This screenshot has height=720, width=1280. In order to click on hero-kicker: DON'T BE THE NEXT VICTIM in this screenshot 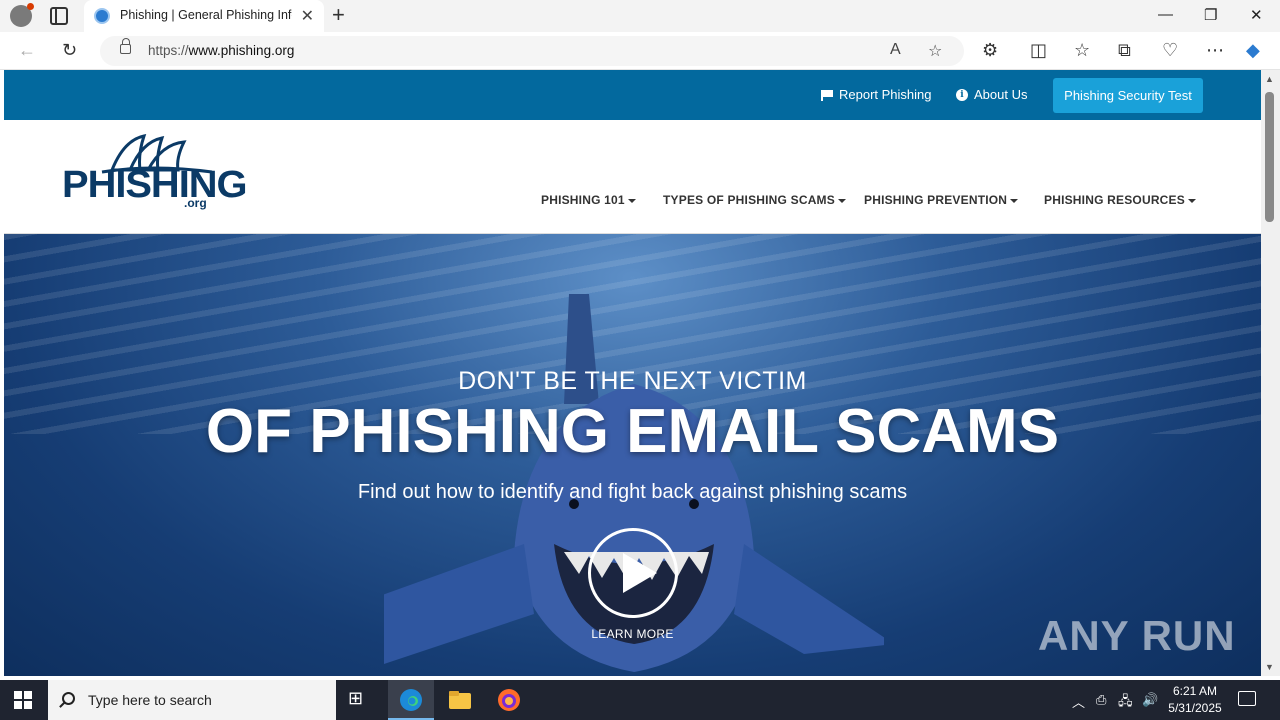, I will do `click(632, 381)`.